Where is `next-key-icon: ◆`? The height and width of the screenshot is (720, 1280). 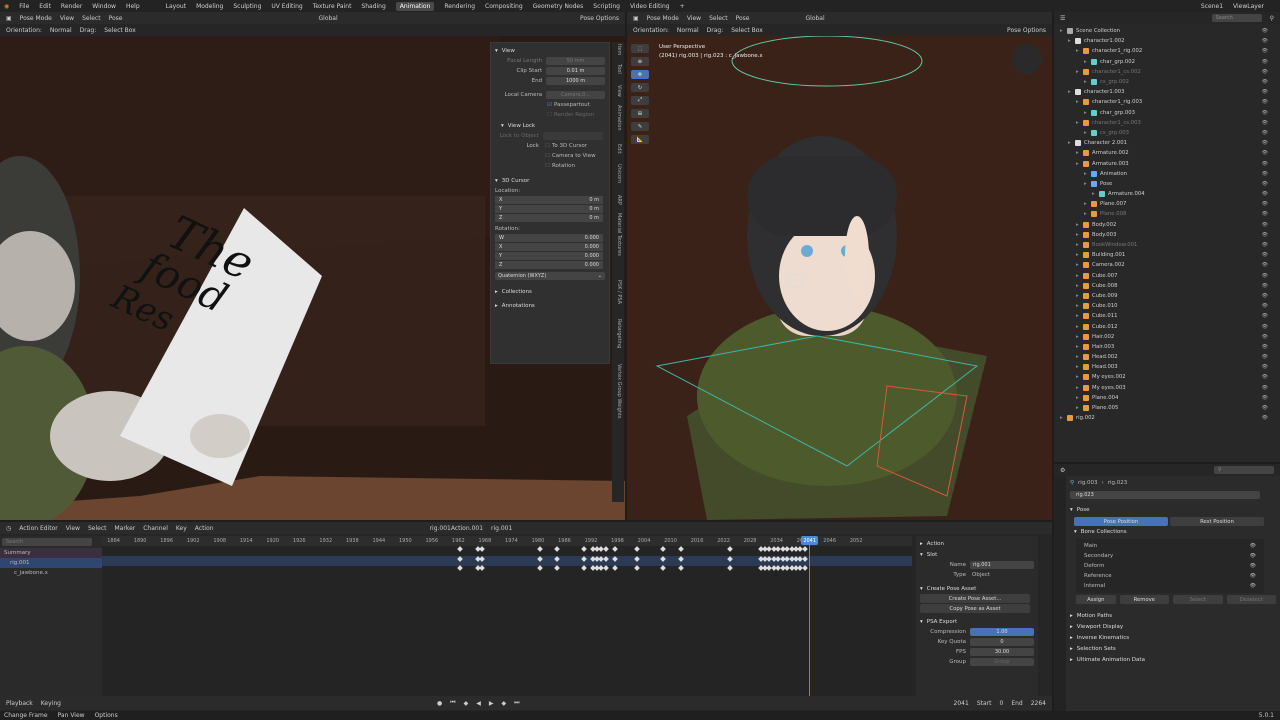
next-key-icon: ◆ is located at coordinates (503, 703).